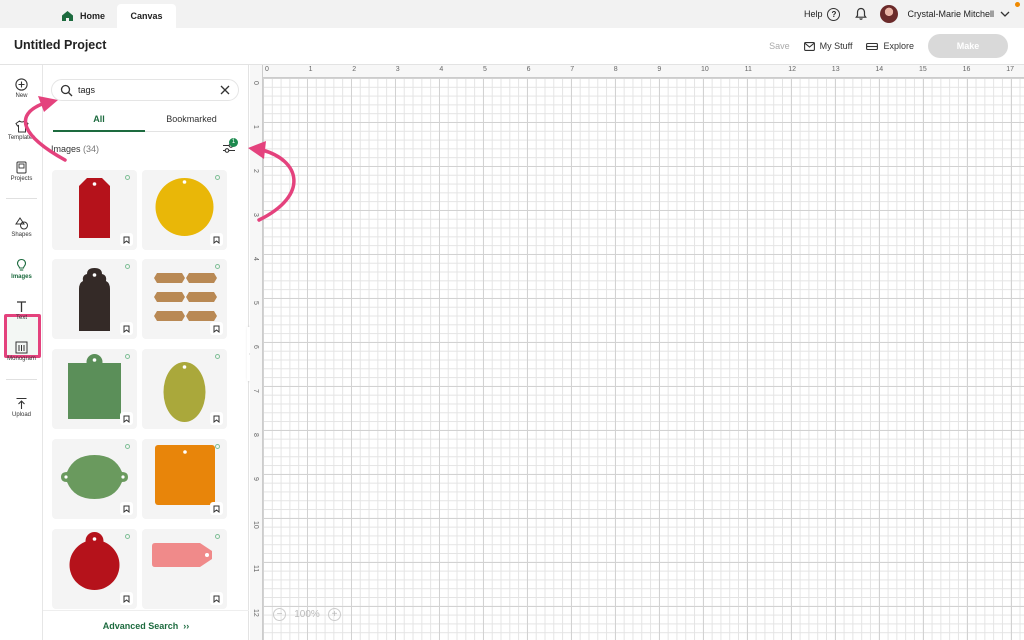 The image size is (1024, 640). I want to click on zoom-control: − 100% +, so click(307, 614).